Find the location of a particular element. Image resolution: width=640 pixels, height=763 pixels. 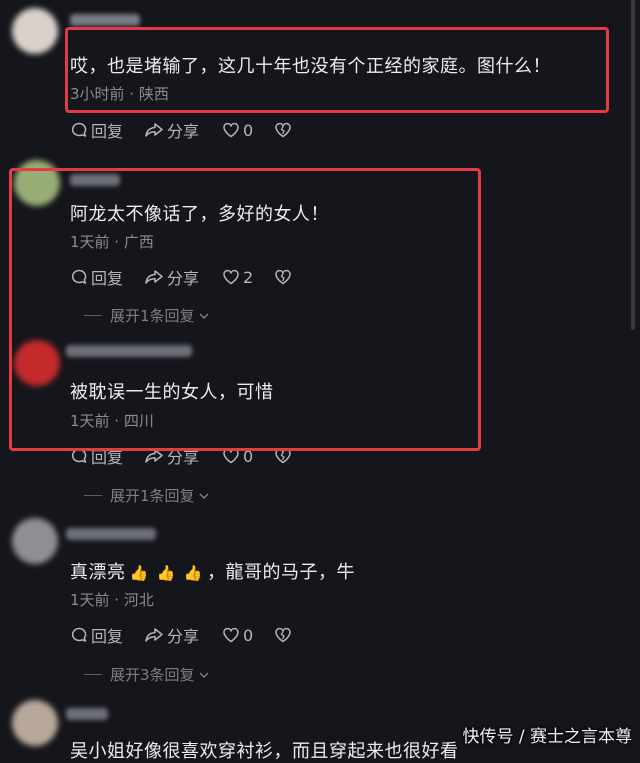

expand-replies: 展开3条回复 is located at coordinates (147, 674).